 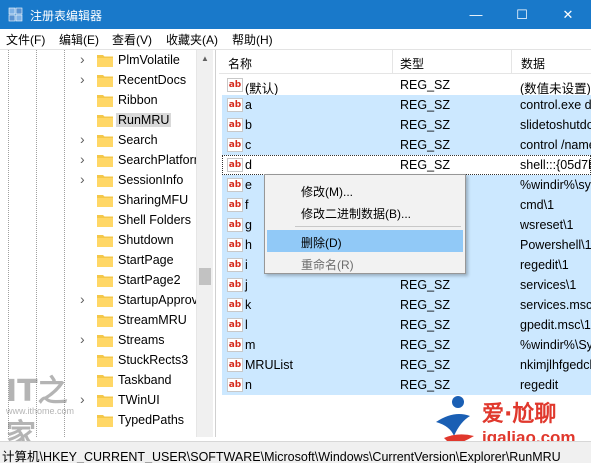 I want to click on tree-item: Shell Folders, so click(x=98, y=221).